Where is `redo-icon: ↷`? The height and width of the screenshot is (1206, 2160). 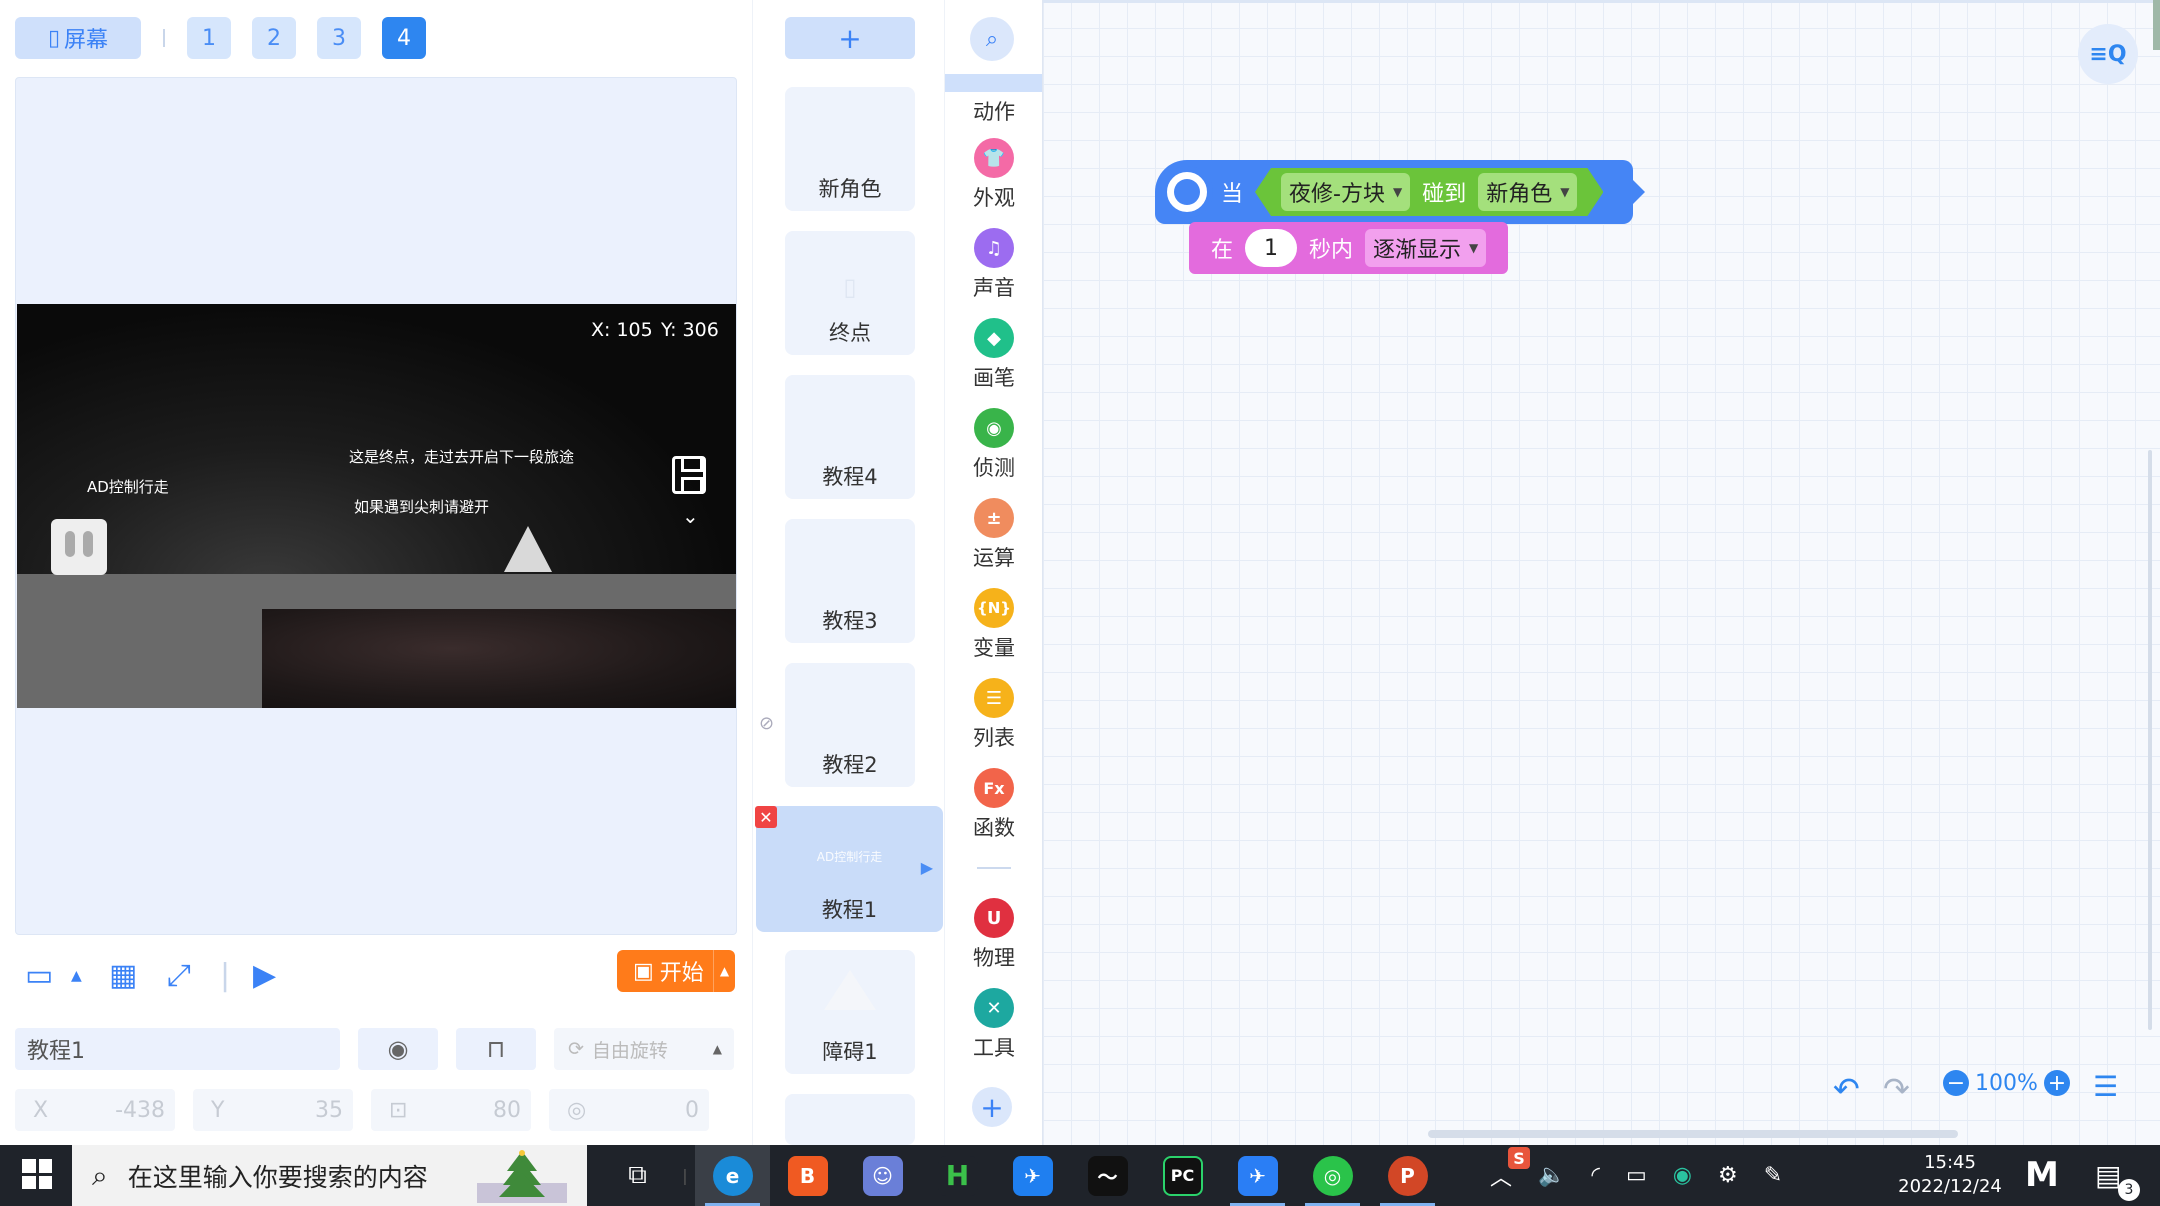 redo-icon: ↷ is located at coordinates (1896, 1089).